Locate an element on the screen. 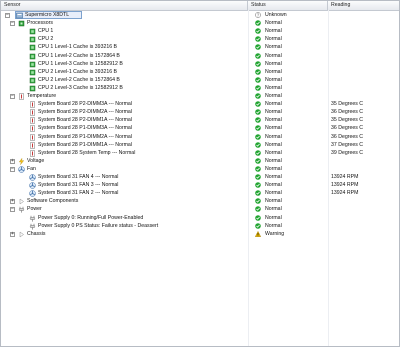  sensor-label: System Board 28 P1-DIMM1A --- Normal is located at coordinates (85, 144).